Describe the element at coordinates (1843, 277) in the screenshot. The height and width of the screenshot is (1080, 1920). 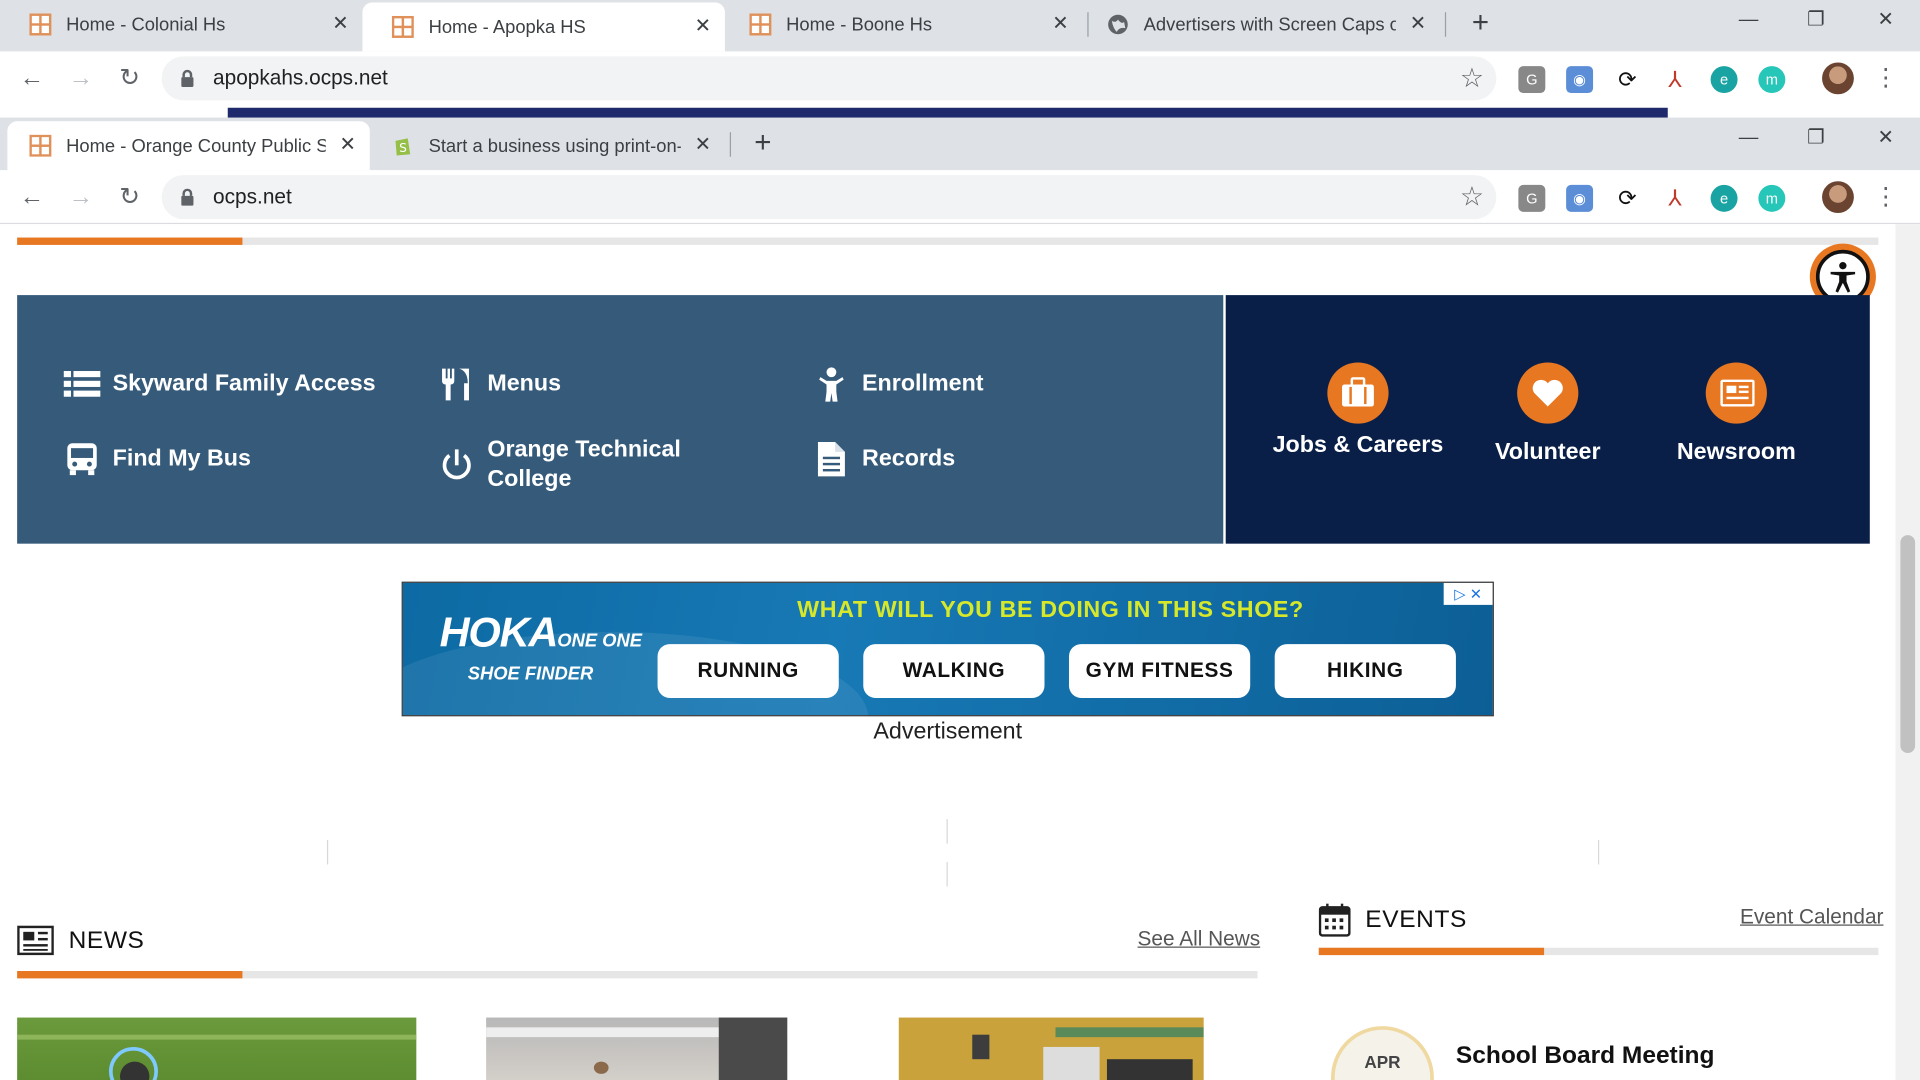
I see `accessibility-icon` at that location.